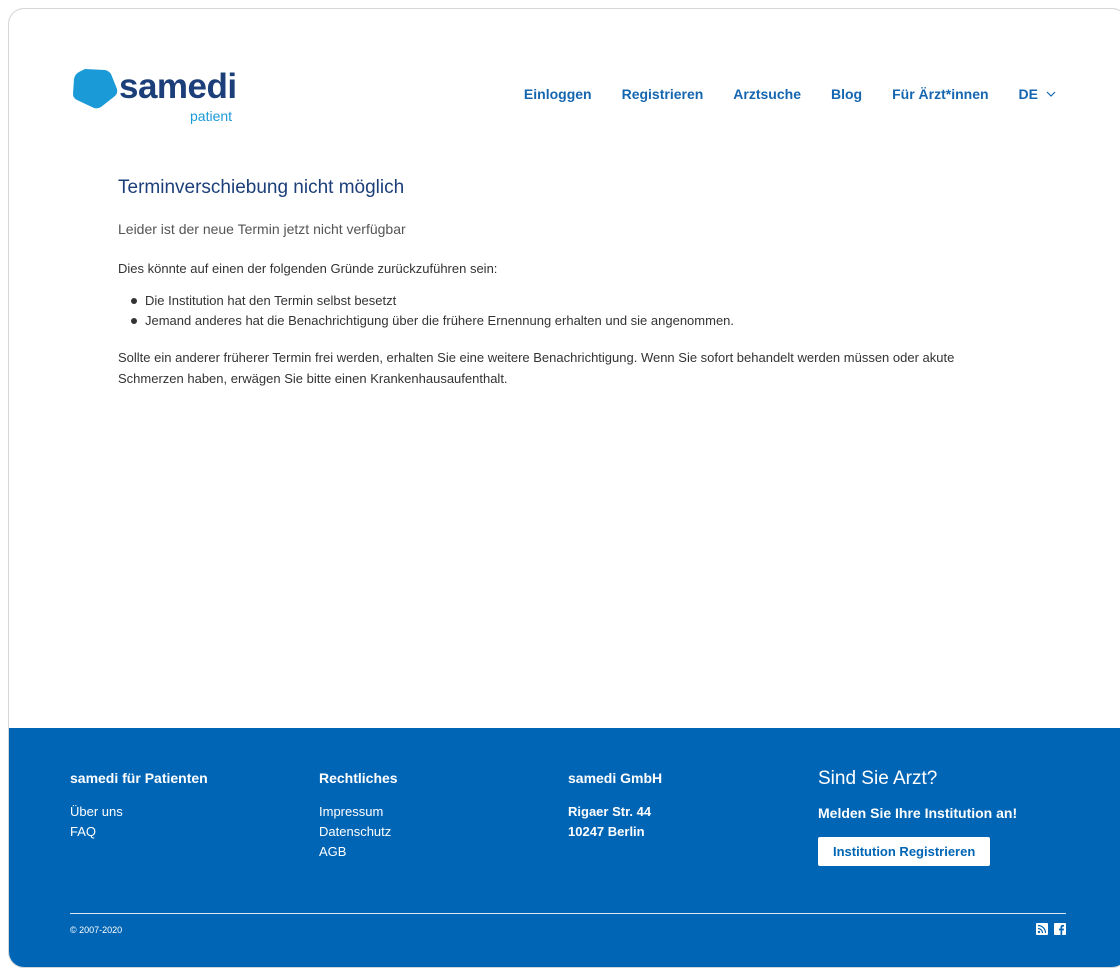 This screenshot has height=968, width=1120. What do you see at coordinates (358, 832) in the screenshot?
I see `footer-link-privacy: Datenschutz` at bounding box center [358, 832].